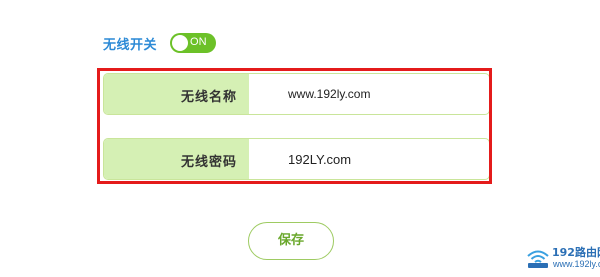 The image size is (600, 277). Describe the element at coordinates (160, 43) in the screenshot. I see `wireless-switch-row: 无线开关 ON` at that location.